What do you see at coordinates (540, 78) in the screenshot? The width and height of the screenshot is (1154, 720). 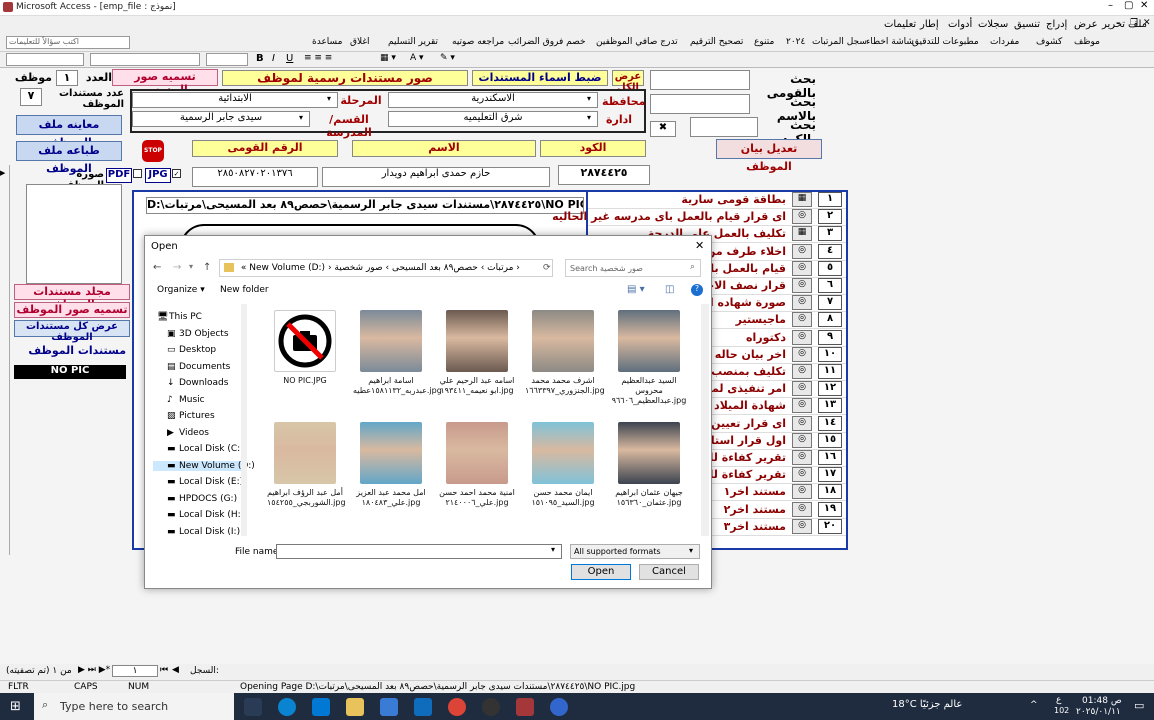 I see `adjust-doc-names-button: ضبط اسماء المستندات` at bounding box center [540, 78].